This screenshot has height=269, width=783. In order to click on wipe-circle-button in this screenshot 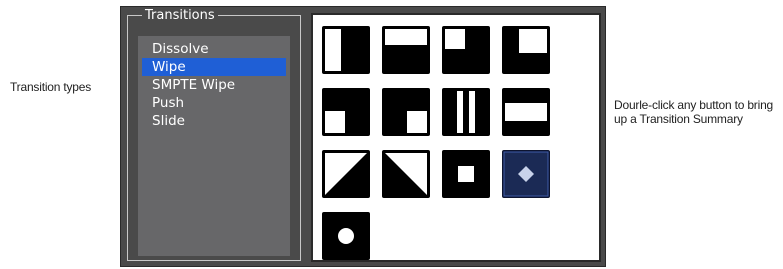, I will do `click(346, 236)`.